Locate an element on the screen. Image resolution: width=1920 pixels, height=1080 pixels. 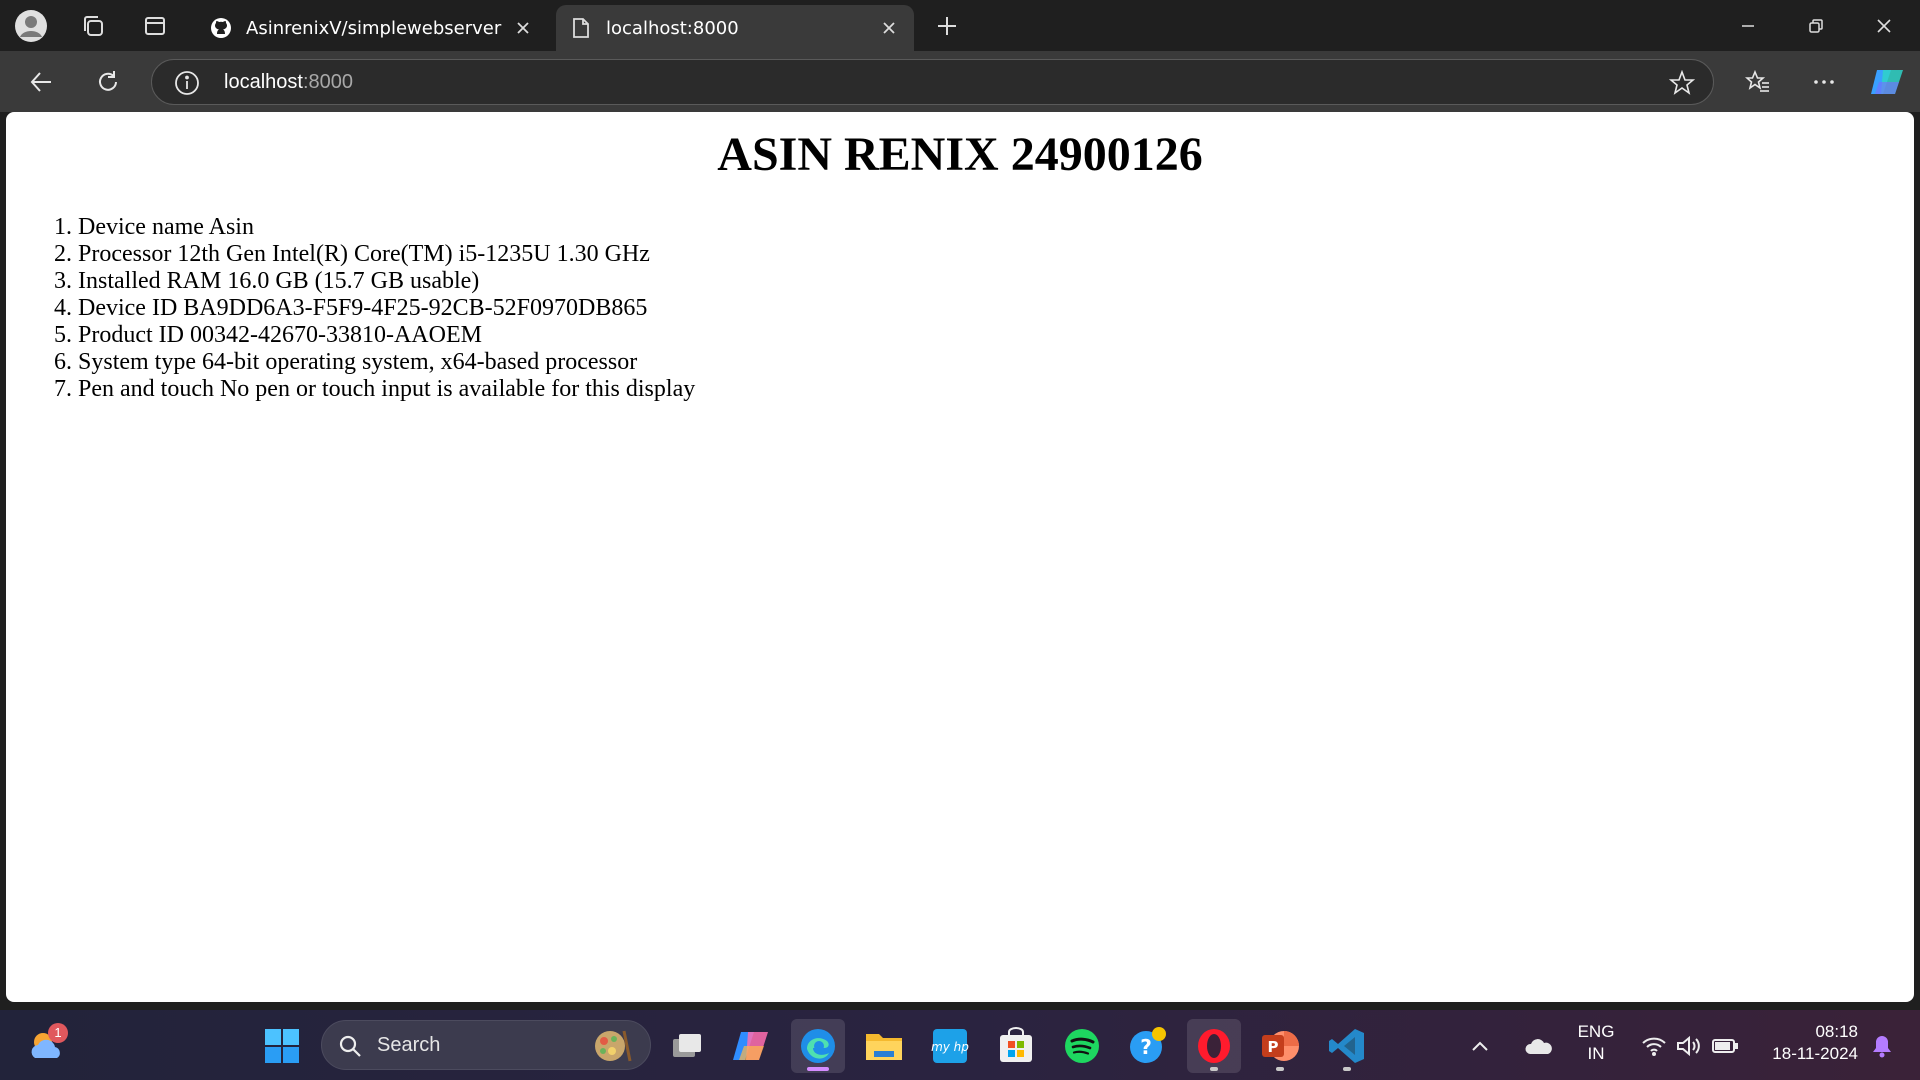
folder-icon is located at coordinates (884, 1047).